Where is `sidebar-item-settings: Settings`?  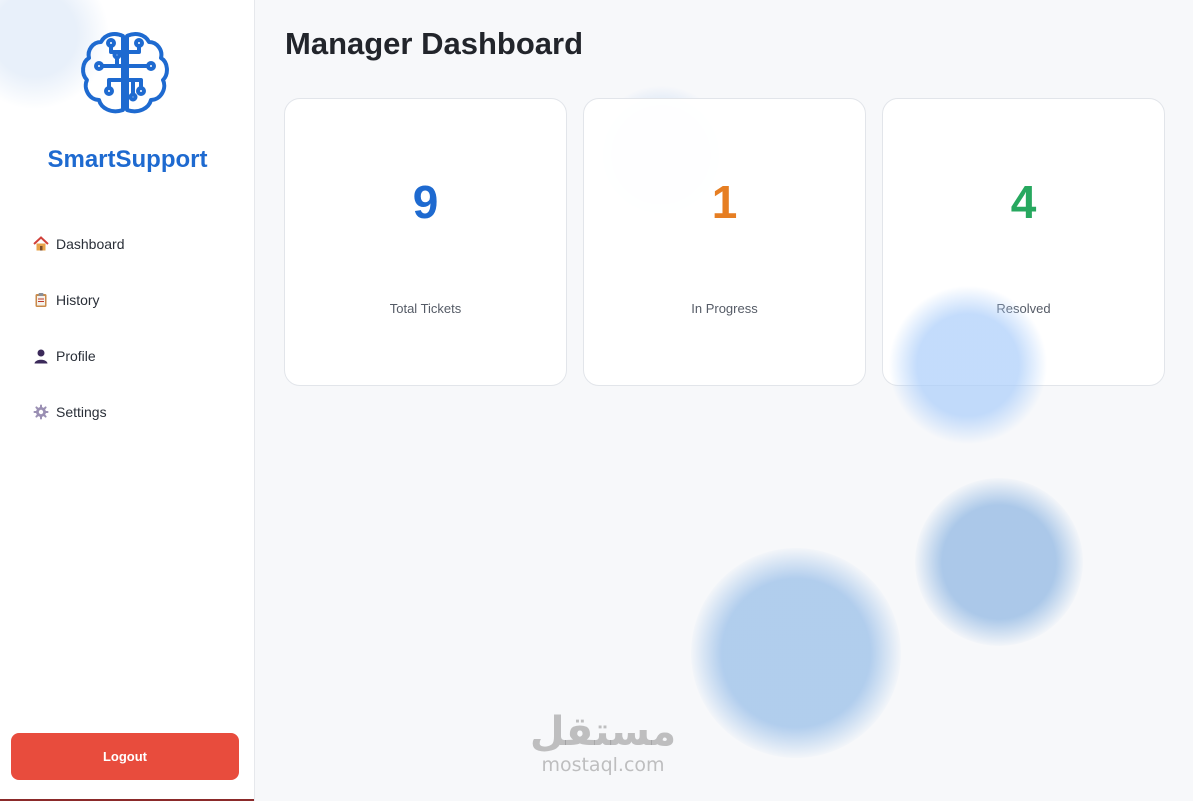 sidebar-item-settings: Settings is located at coordinates (78, 412).